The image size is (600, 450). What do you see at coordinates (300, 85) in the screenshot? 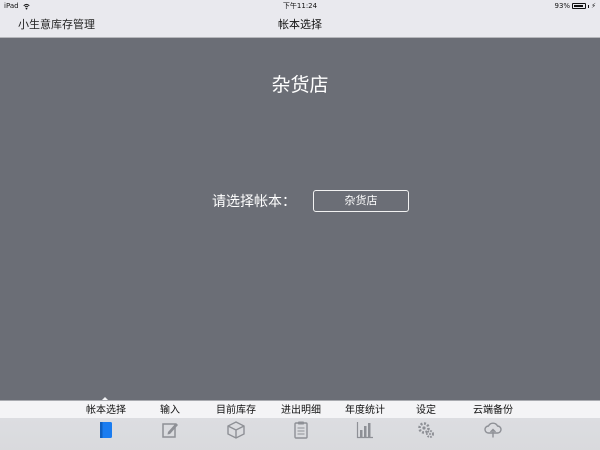
I see `store-title: 杂货店` at bounding box center [300, 85].